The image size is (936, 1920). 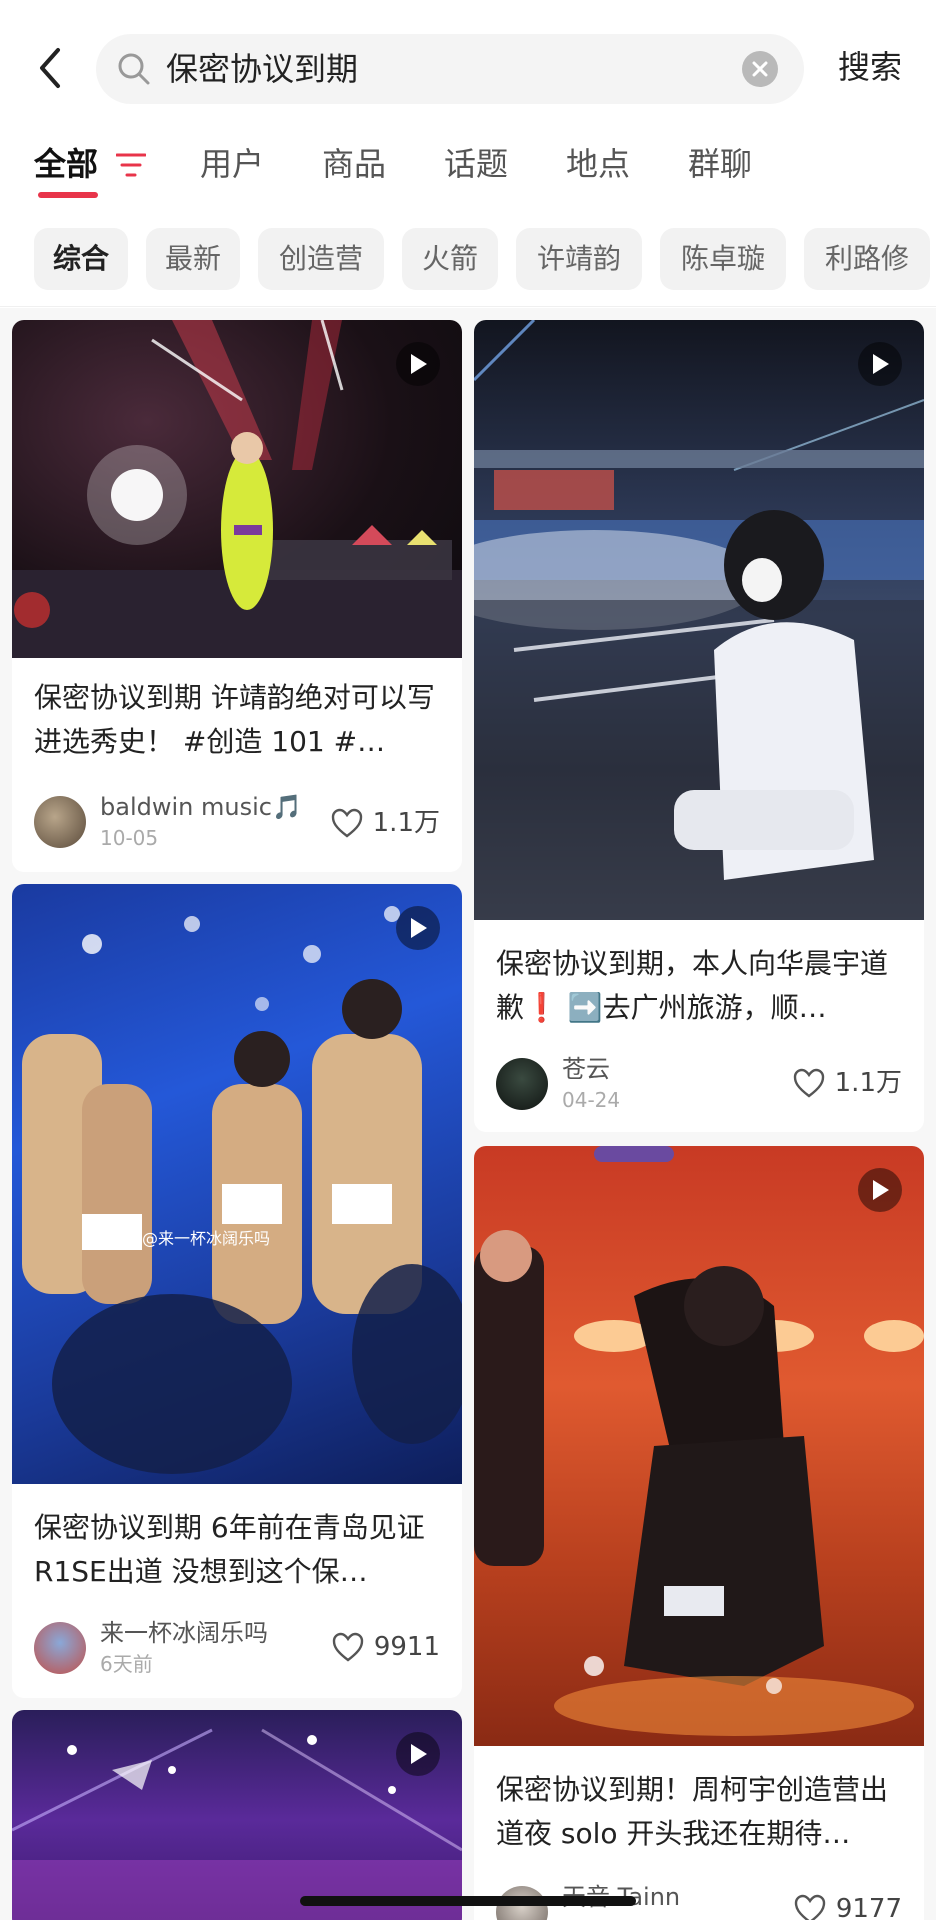 What do you see at coordinates (406, 1647) in the screenshot?
I see `like-count: 9911` at bounding box center [406, 1647].